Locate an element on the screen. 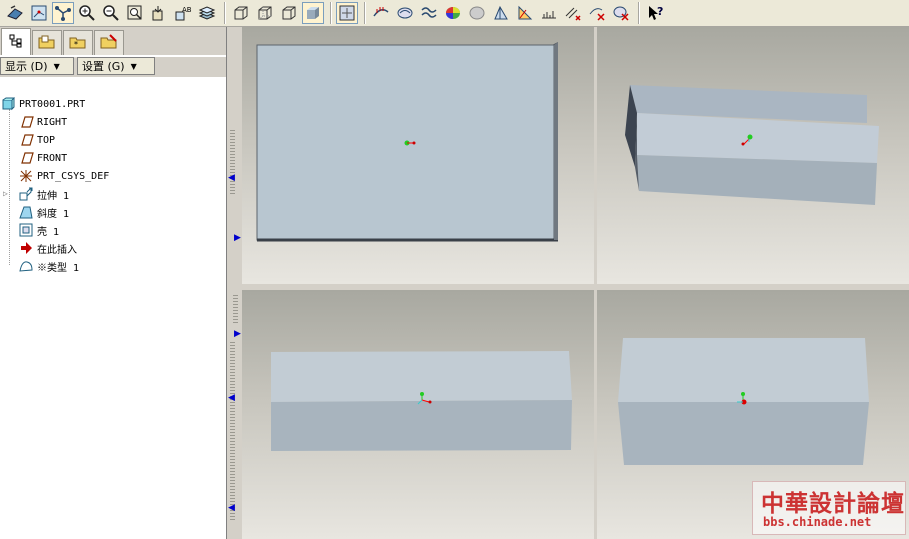 The height and width of the screenshot is (539, 909). model-tree-icon is located at coordinates (16, 42).